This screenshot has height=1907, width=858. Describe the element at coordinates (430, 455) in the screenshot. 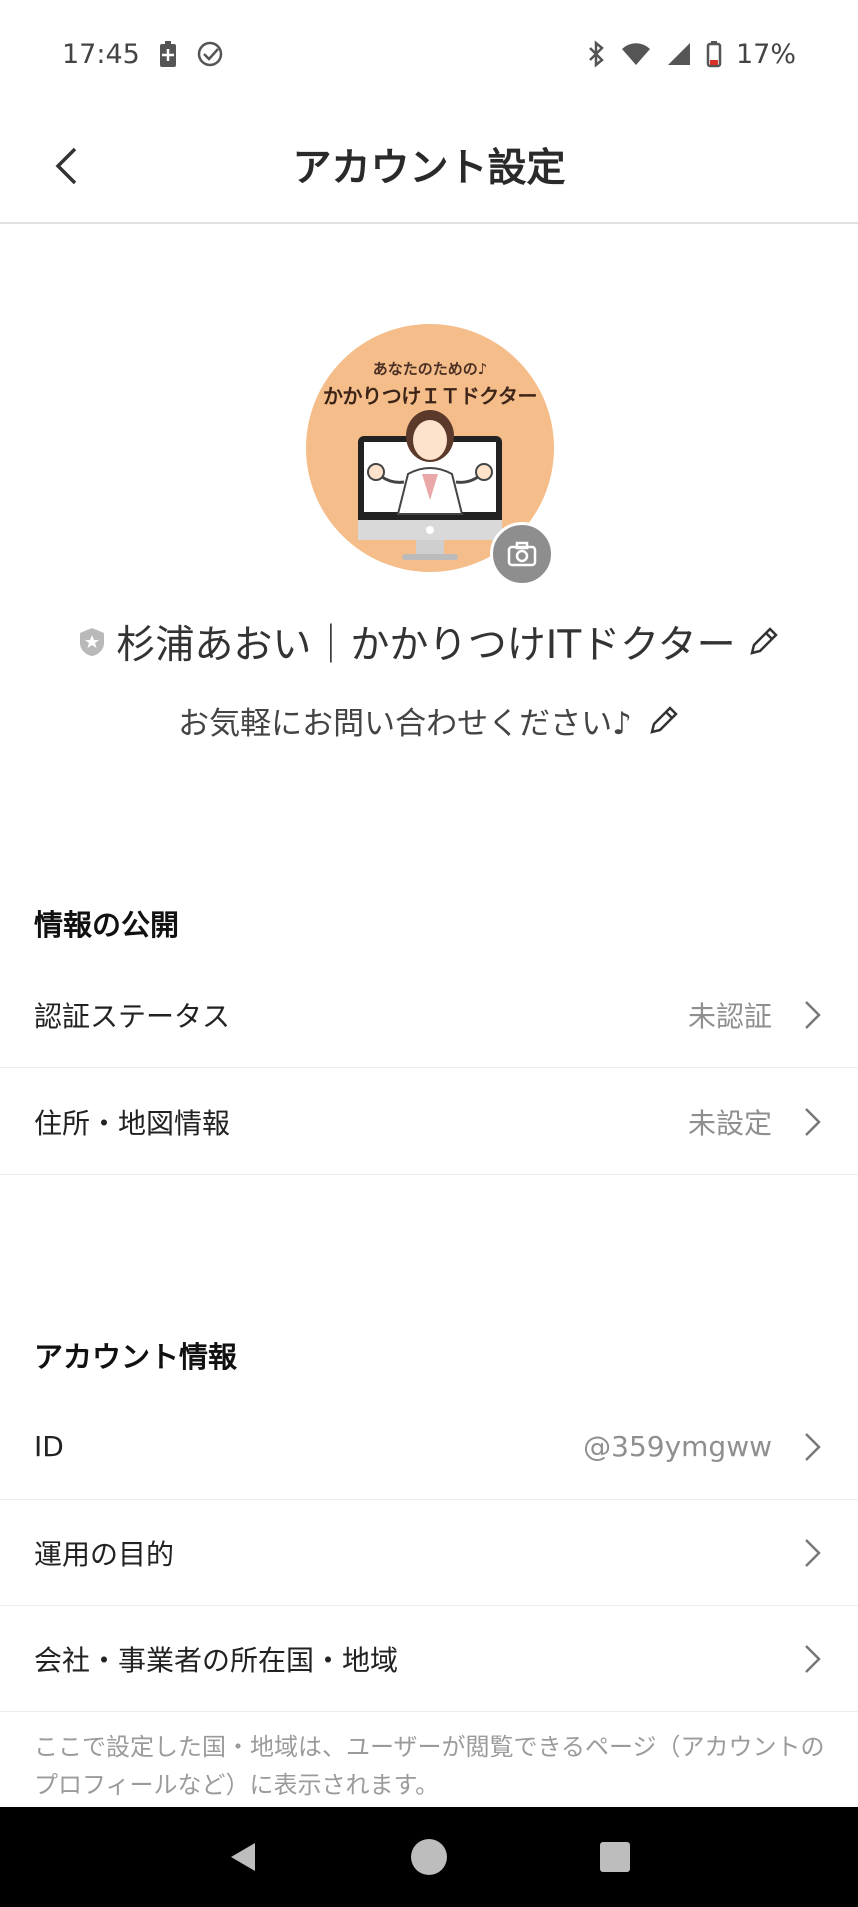

I see `avatar-wrap: あなたのための♪ かかりつけＩＴドクター` at that location.